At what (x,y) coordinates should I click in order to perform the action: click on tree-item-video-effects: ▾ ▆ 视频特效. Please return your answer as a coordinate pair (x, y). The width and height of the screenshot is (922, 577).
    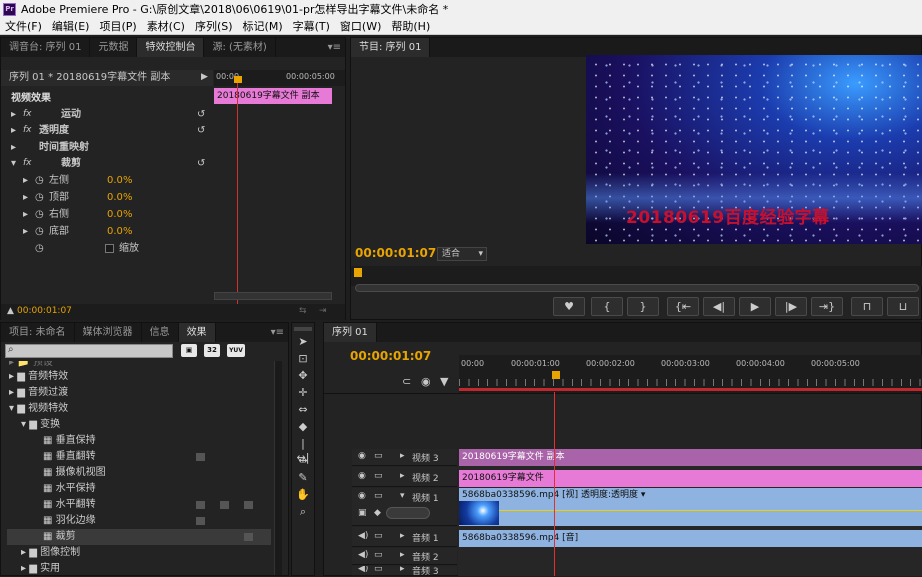
    Looking at the image, I should click on (38, 409).